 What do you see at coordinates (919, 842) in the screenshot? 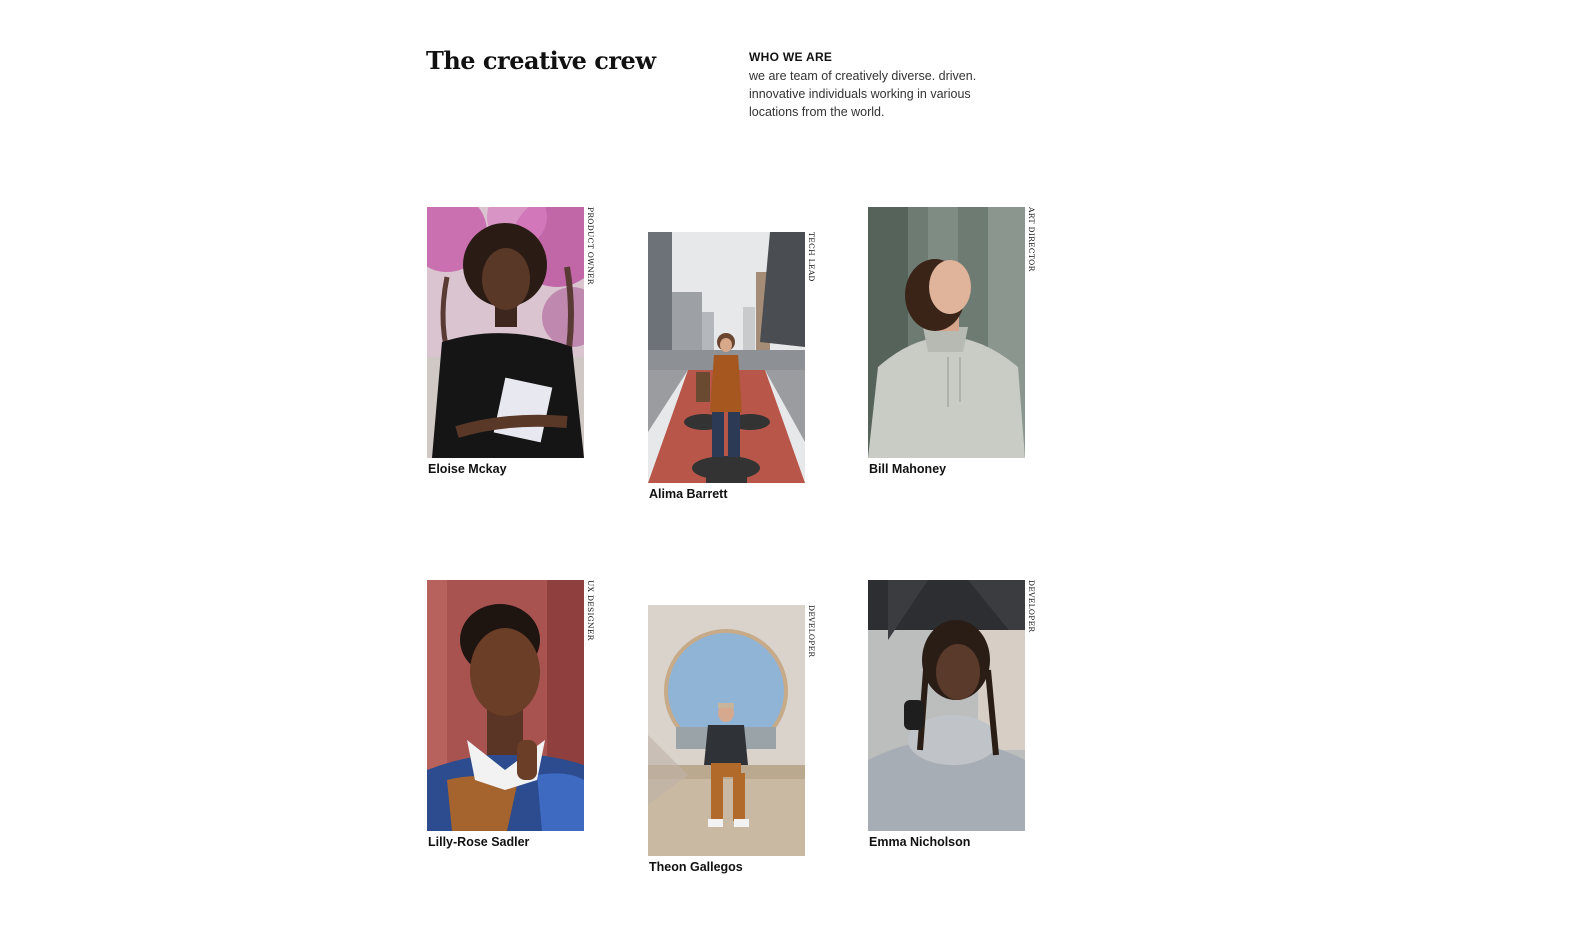
I see `member-name: Emma Nicholson` at bounding box center [919, 842].